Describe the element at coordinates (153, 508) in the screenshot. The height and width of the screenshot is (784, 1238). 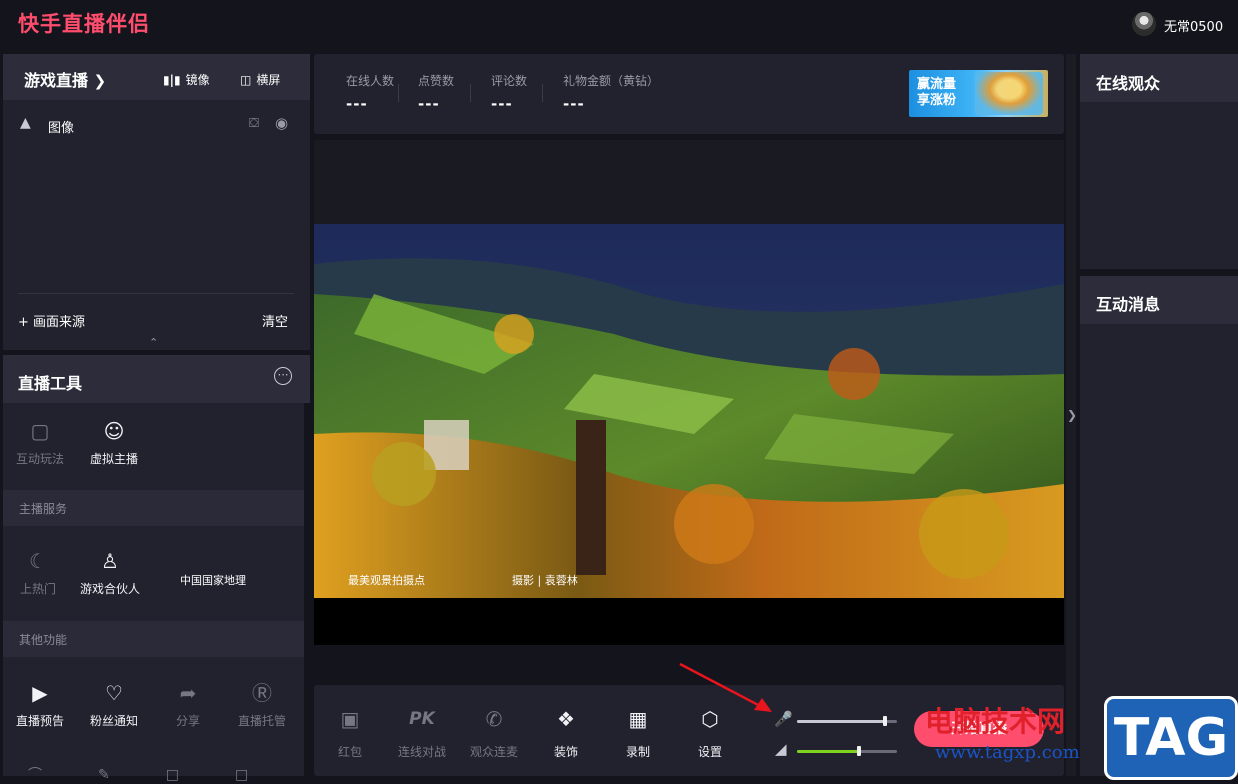
I see `section-host-services: 主播服务` at that location.